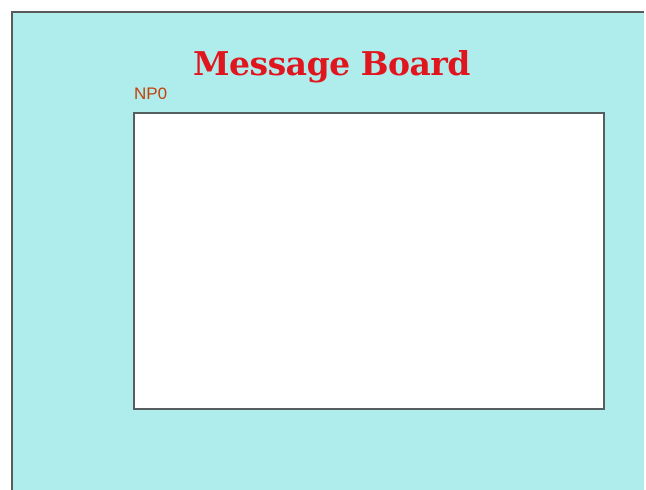 This screenshot has height=490, width=646. What do you see at coordinates (331, 63) in the screenshot?
I see `page-title: Message Board` at bounding box center [331, 63].